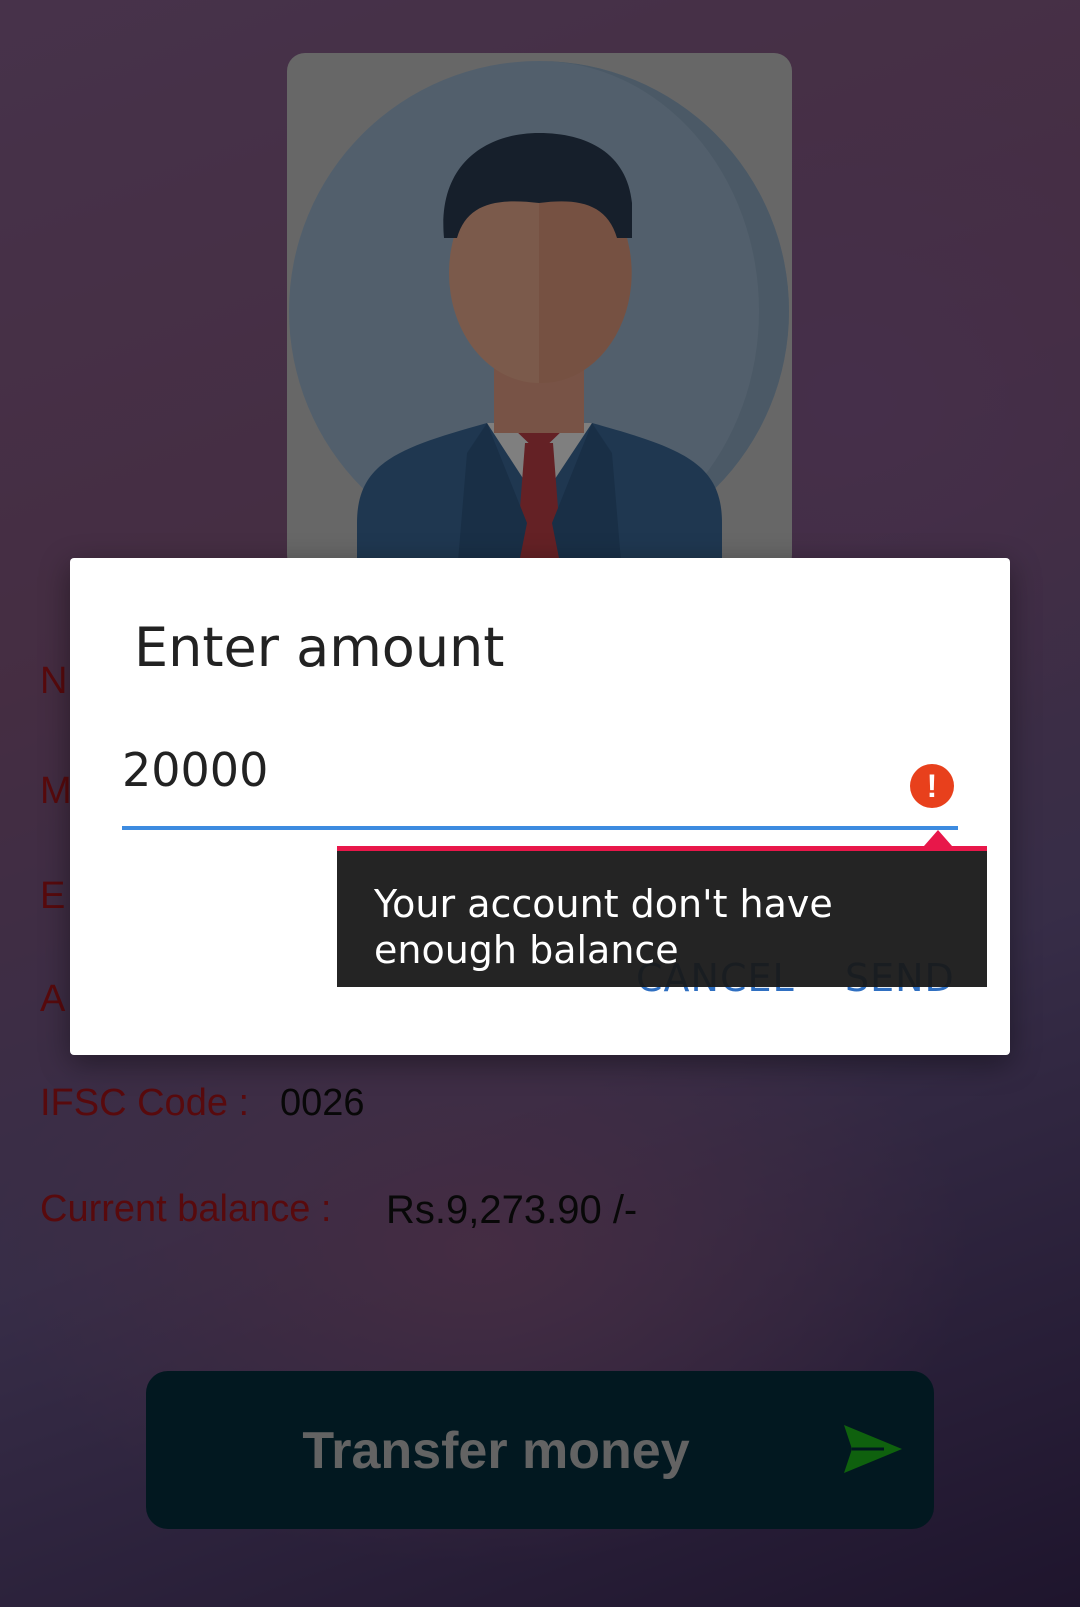 Image resolution: width=1080 pixels, height=1607 pixels. What do you see at coordinates (319, 647) in the screenshot?
I see `dialog-title: Enter amount` at bounding box center [319, 647].